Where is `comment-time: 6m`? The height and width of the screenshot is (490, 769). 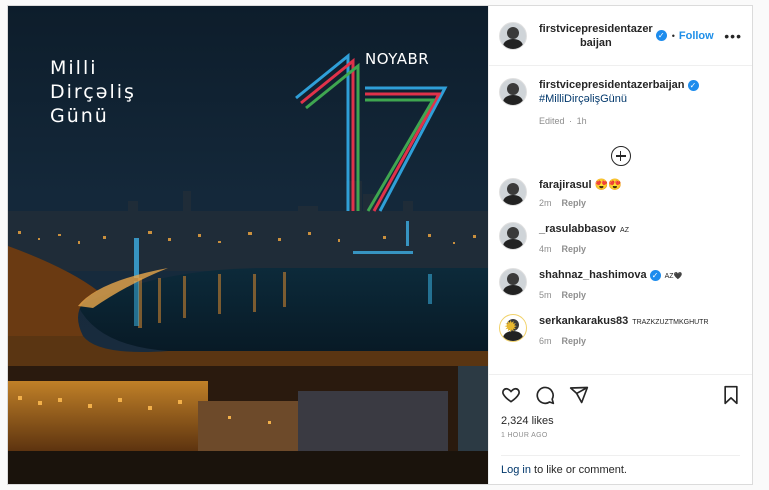
comment-time: 6m is located at coordinates (545, 341).